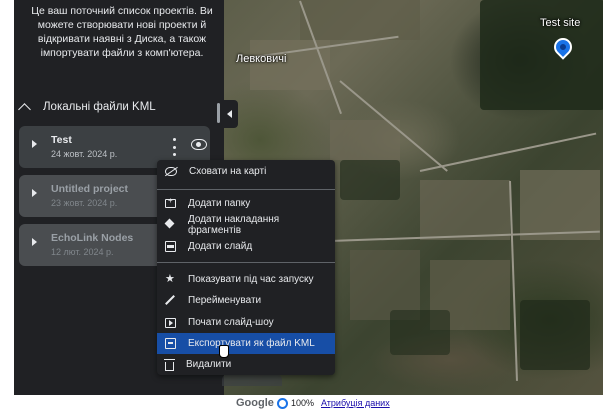  I want to click on menu-item-add-overlay: Додати накладання фрагментів, so click(246, 224).